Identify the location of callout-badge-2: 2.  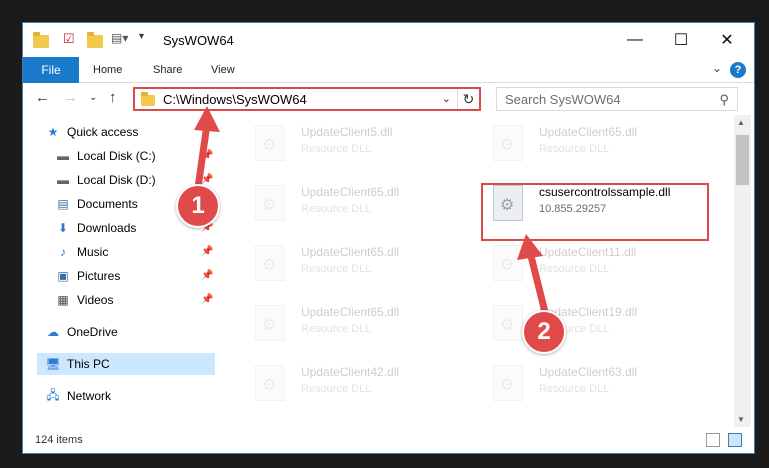
(544, 332).